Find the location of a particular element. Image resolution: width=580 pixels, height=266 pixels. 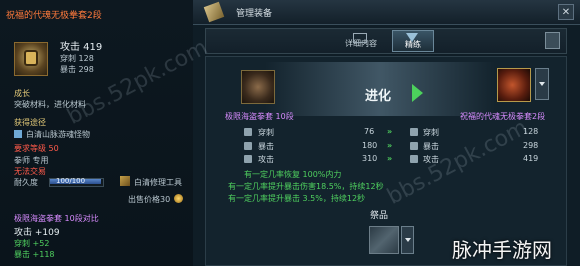

stat-name-left: 暴击 is located at coordinates (266, 146).